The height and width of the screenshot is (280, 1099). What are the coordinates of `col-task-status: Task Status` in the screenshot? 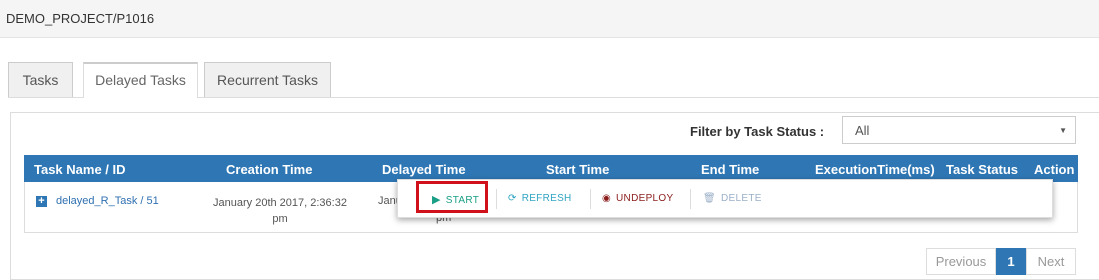 It's located at (982, 169).